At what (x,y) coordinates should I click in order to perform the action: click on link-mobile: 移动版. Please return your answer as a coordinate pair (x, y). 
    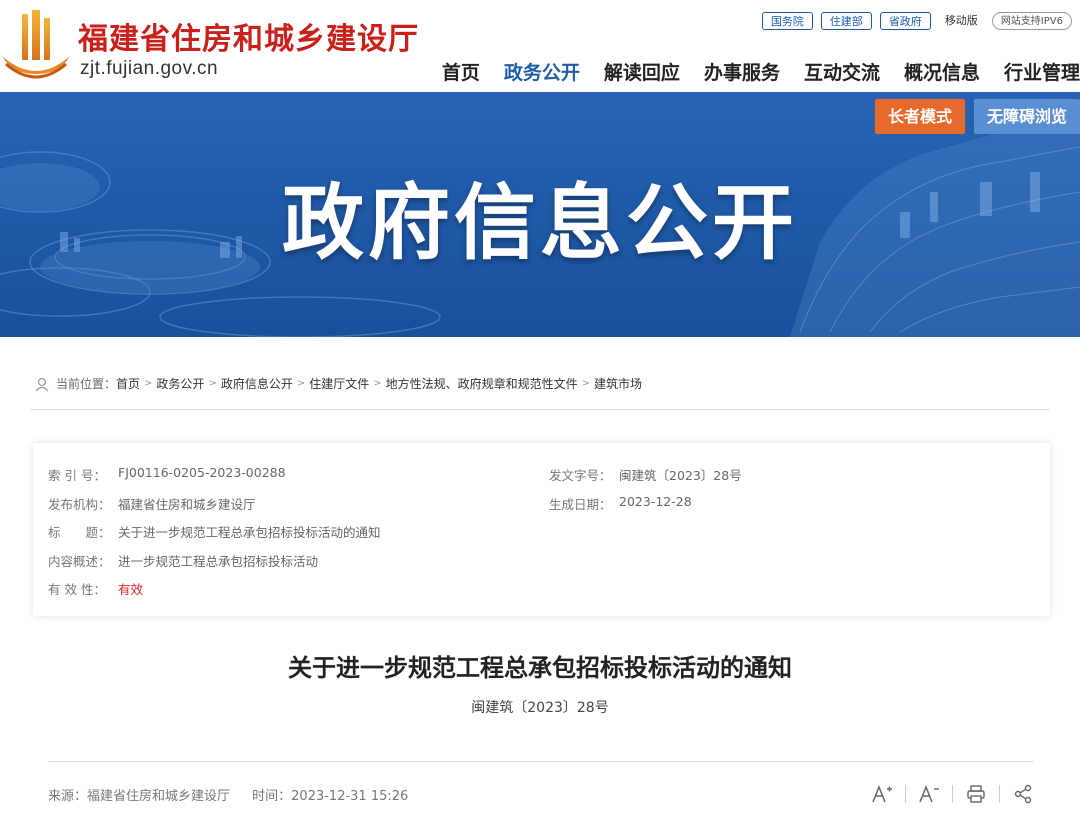
    Looking at the image, I should click on (961, 21).